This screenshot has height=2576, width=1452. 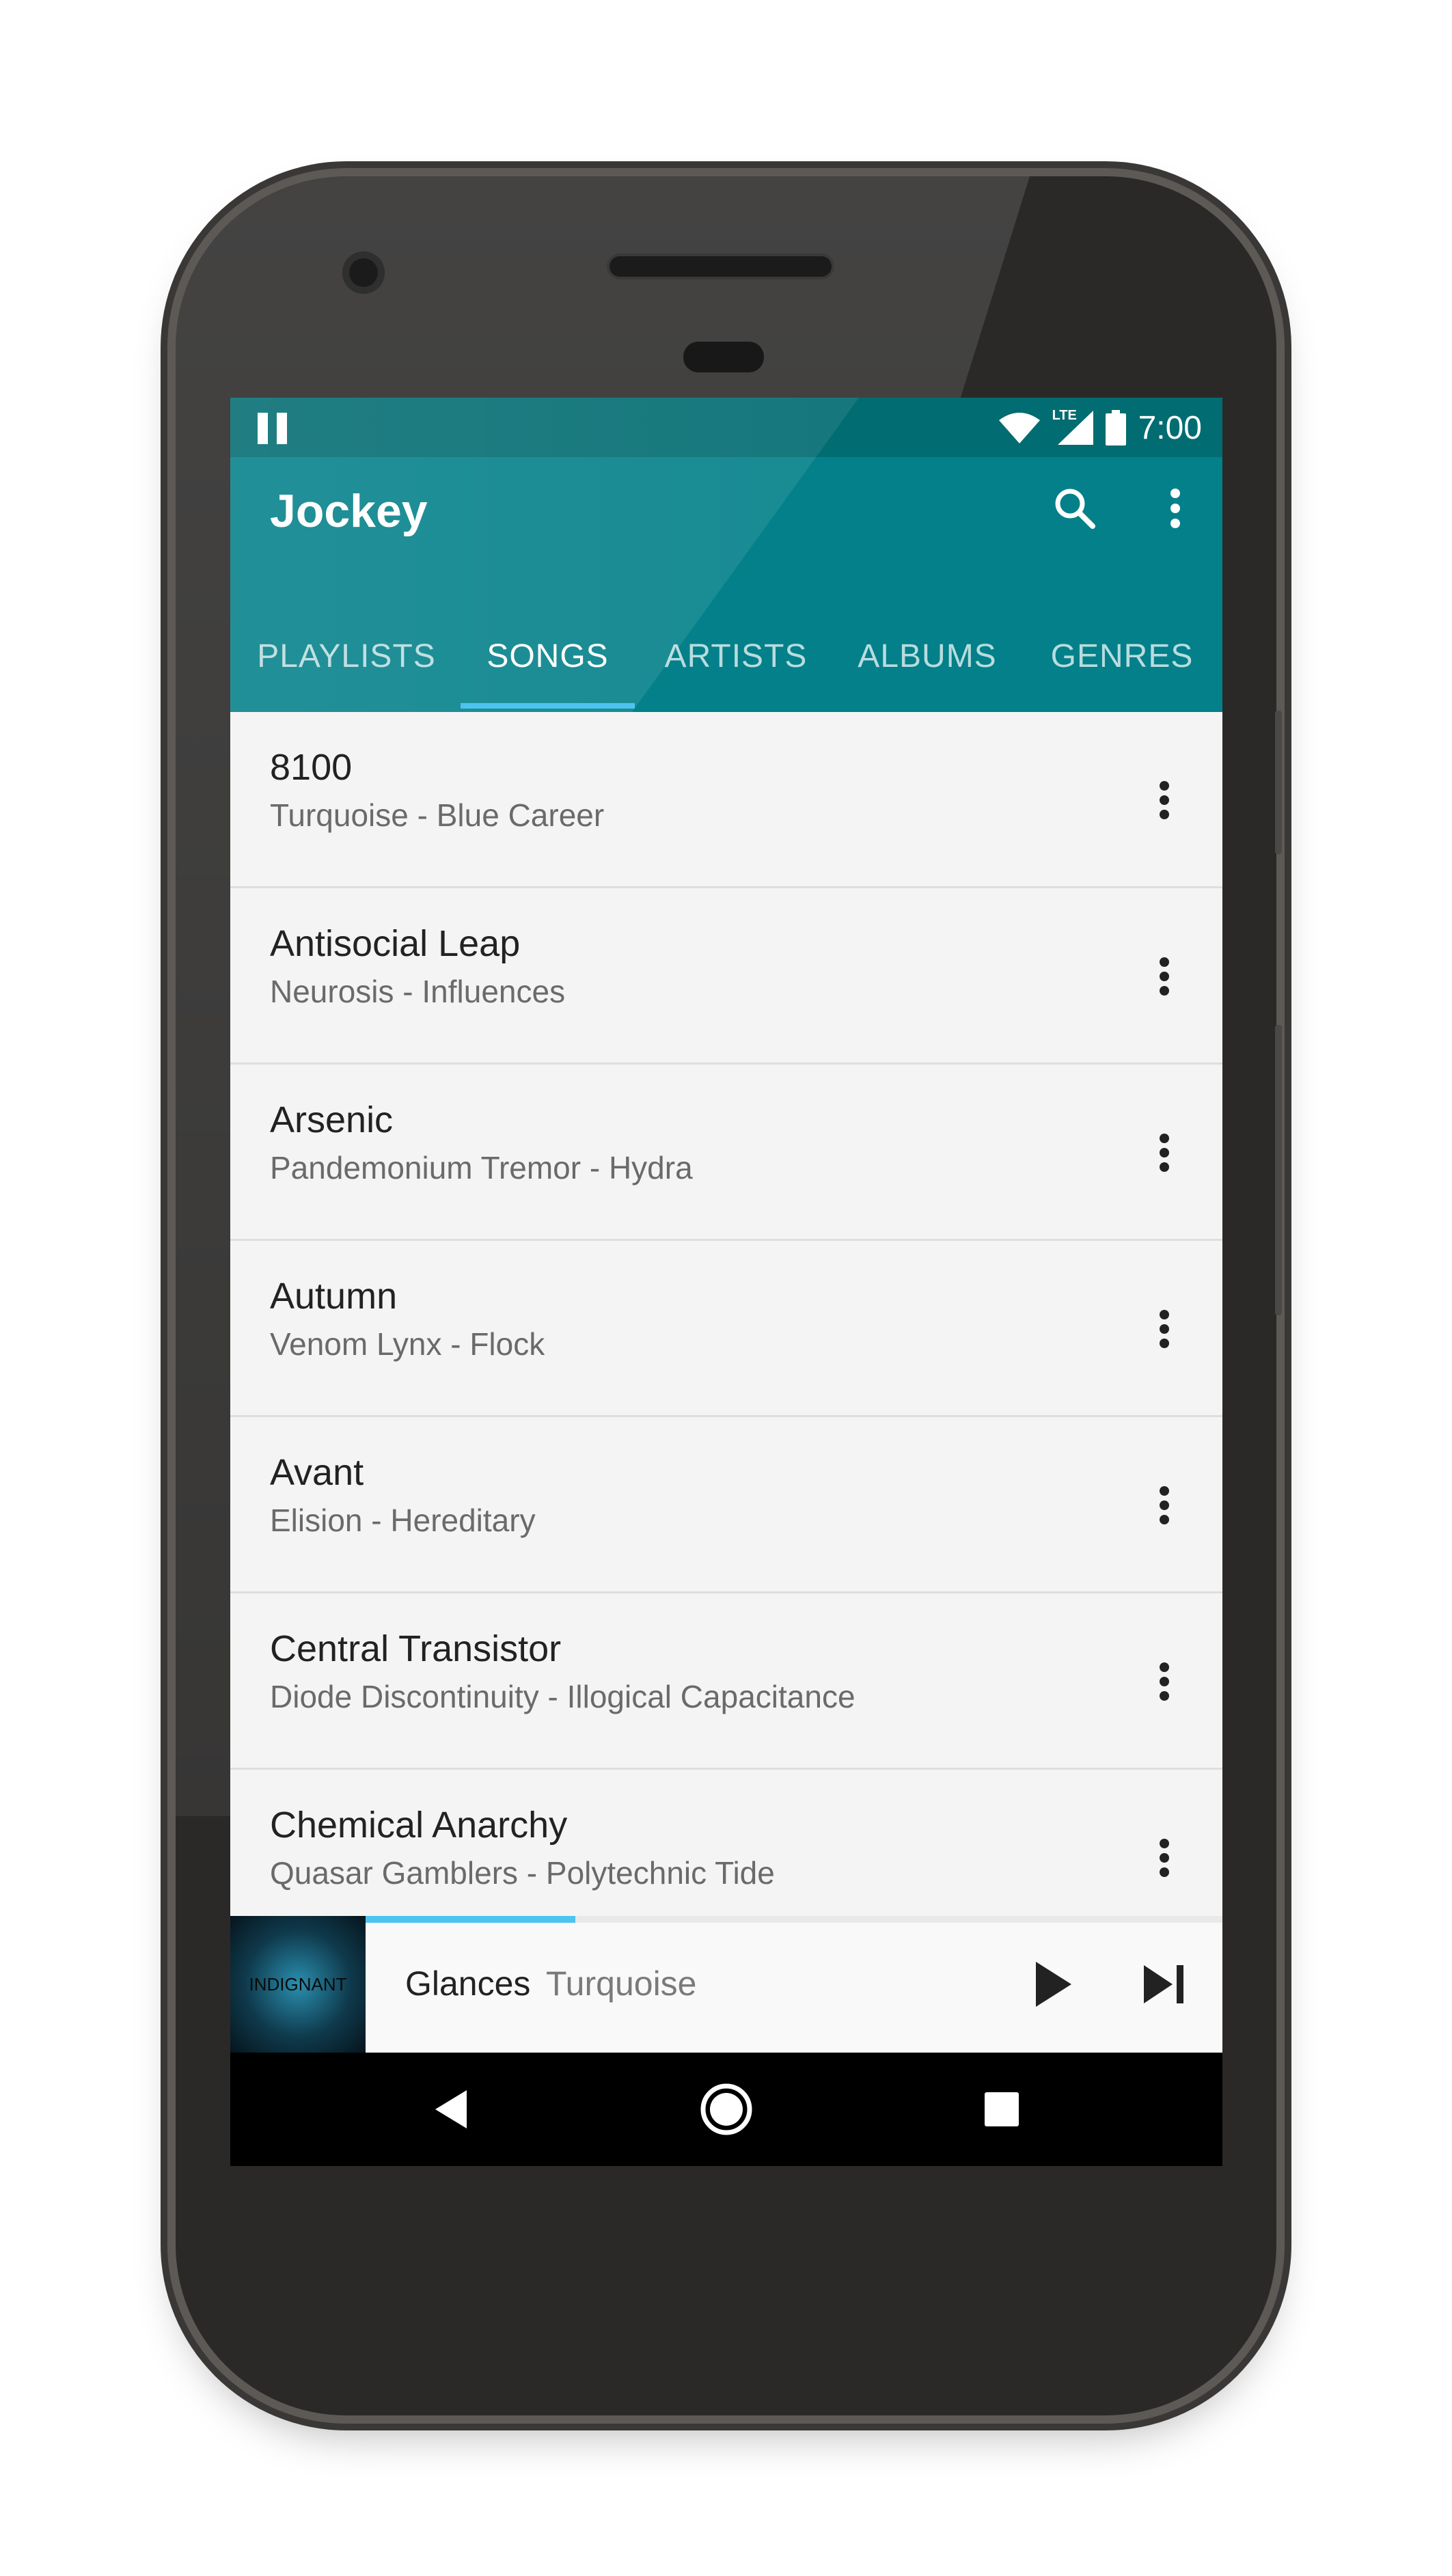 What do you see at coordinates (1100, 428) in the screenshot?
I see `status-icons: LTE 7:00` at bounding box center [1100, 428].